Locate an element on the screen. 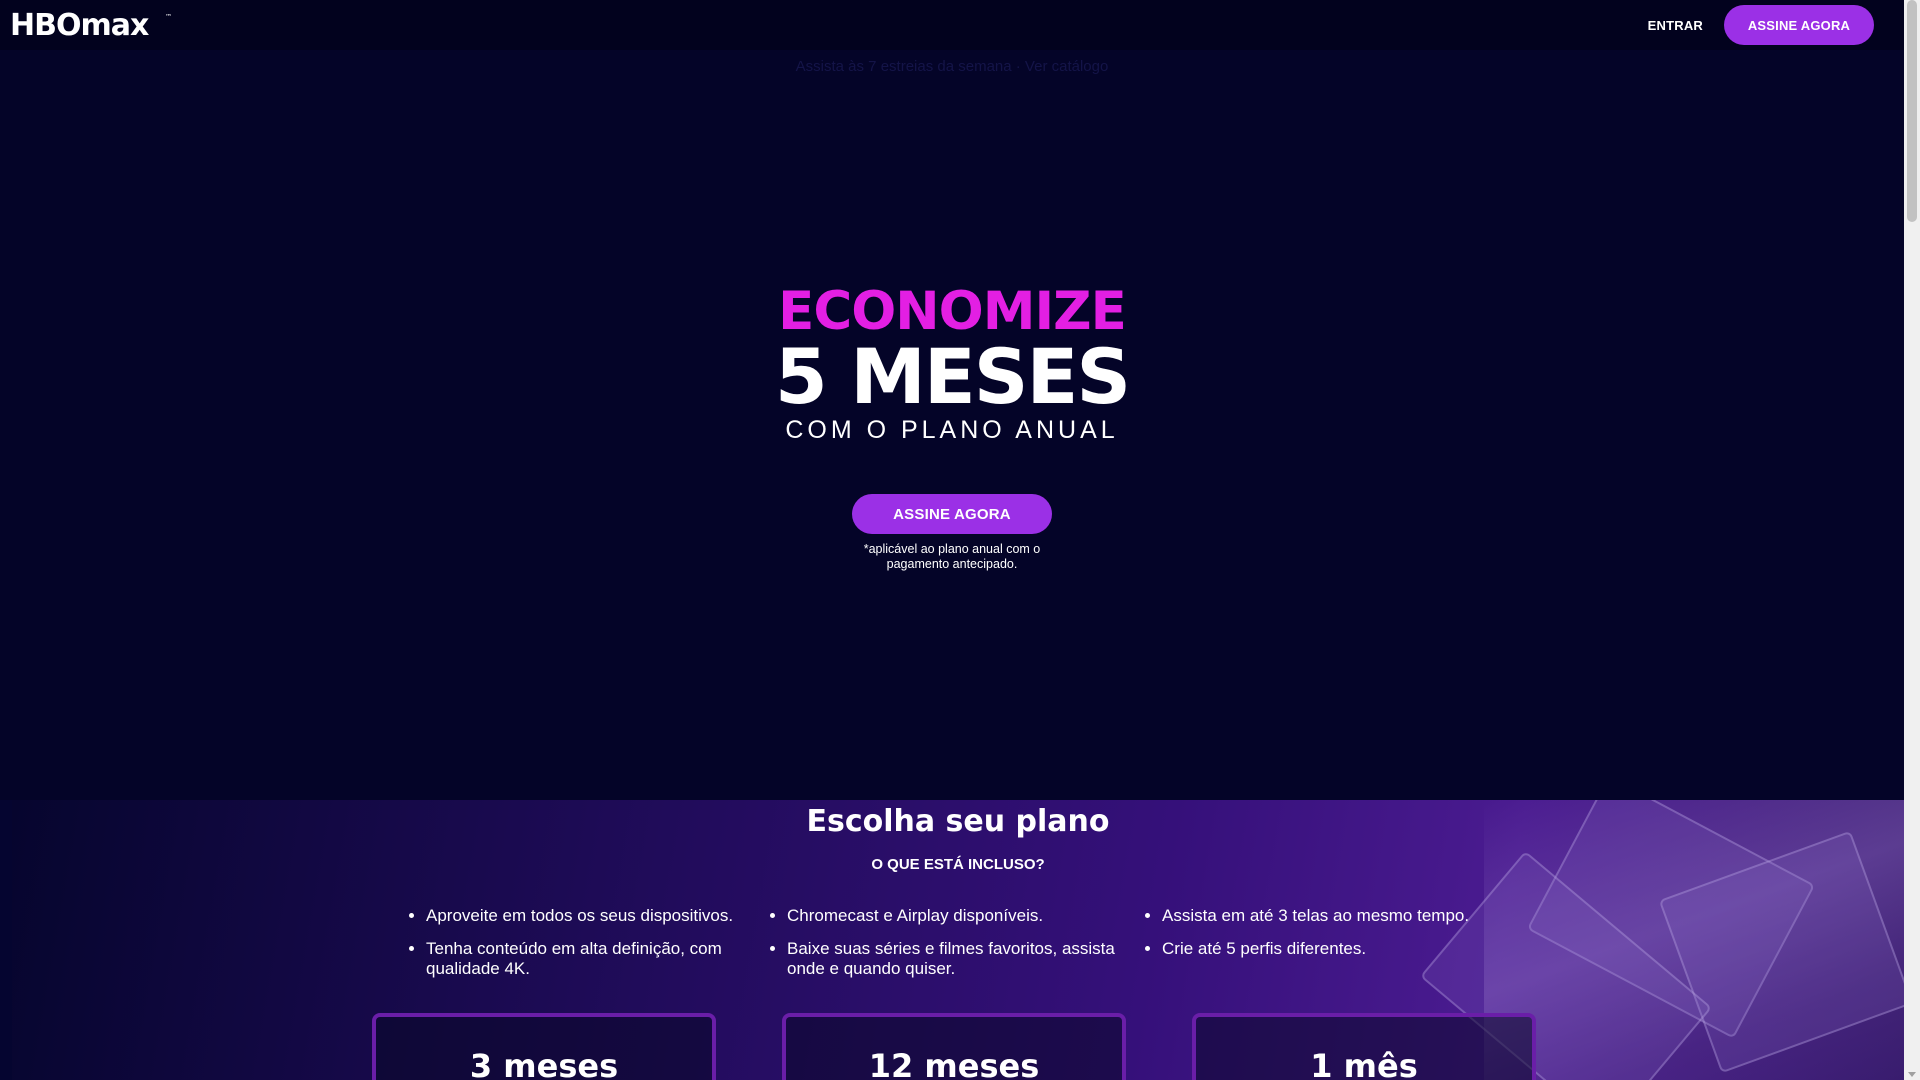  hero-subscribe-button: ASSINE AGORA is located at coordinates (952, 514).